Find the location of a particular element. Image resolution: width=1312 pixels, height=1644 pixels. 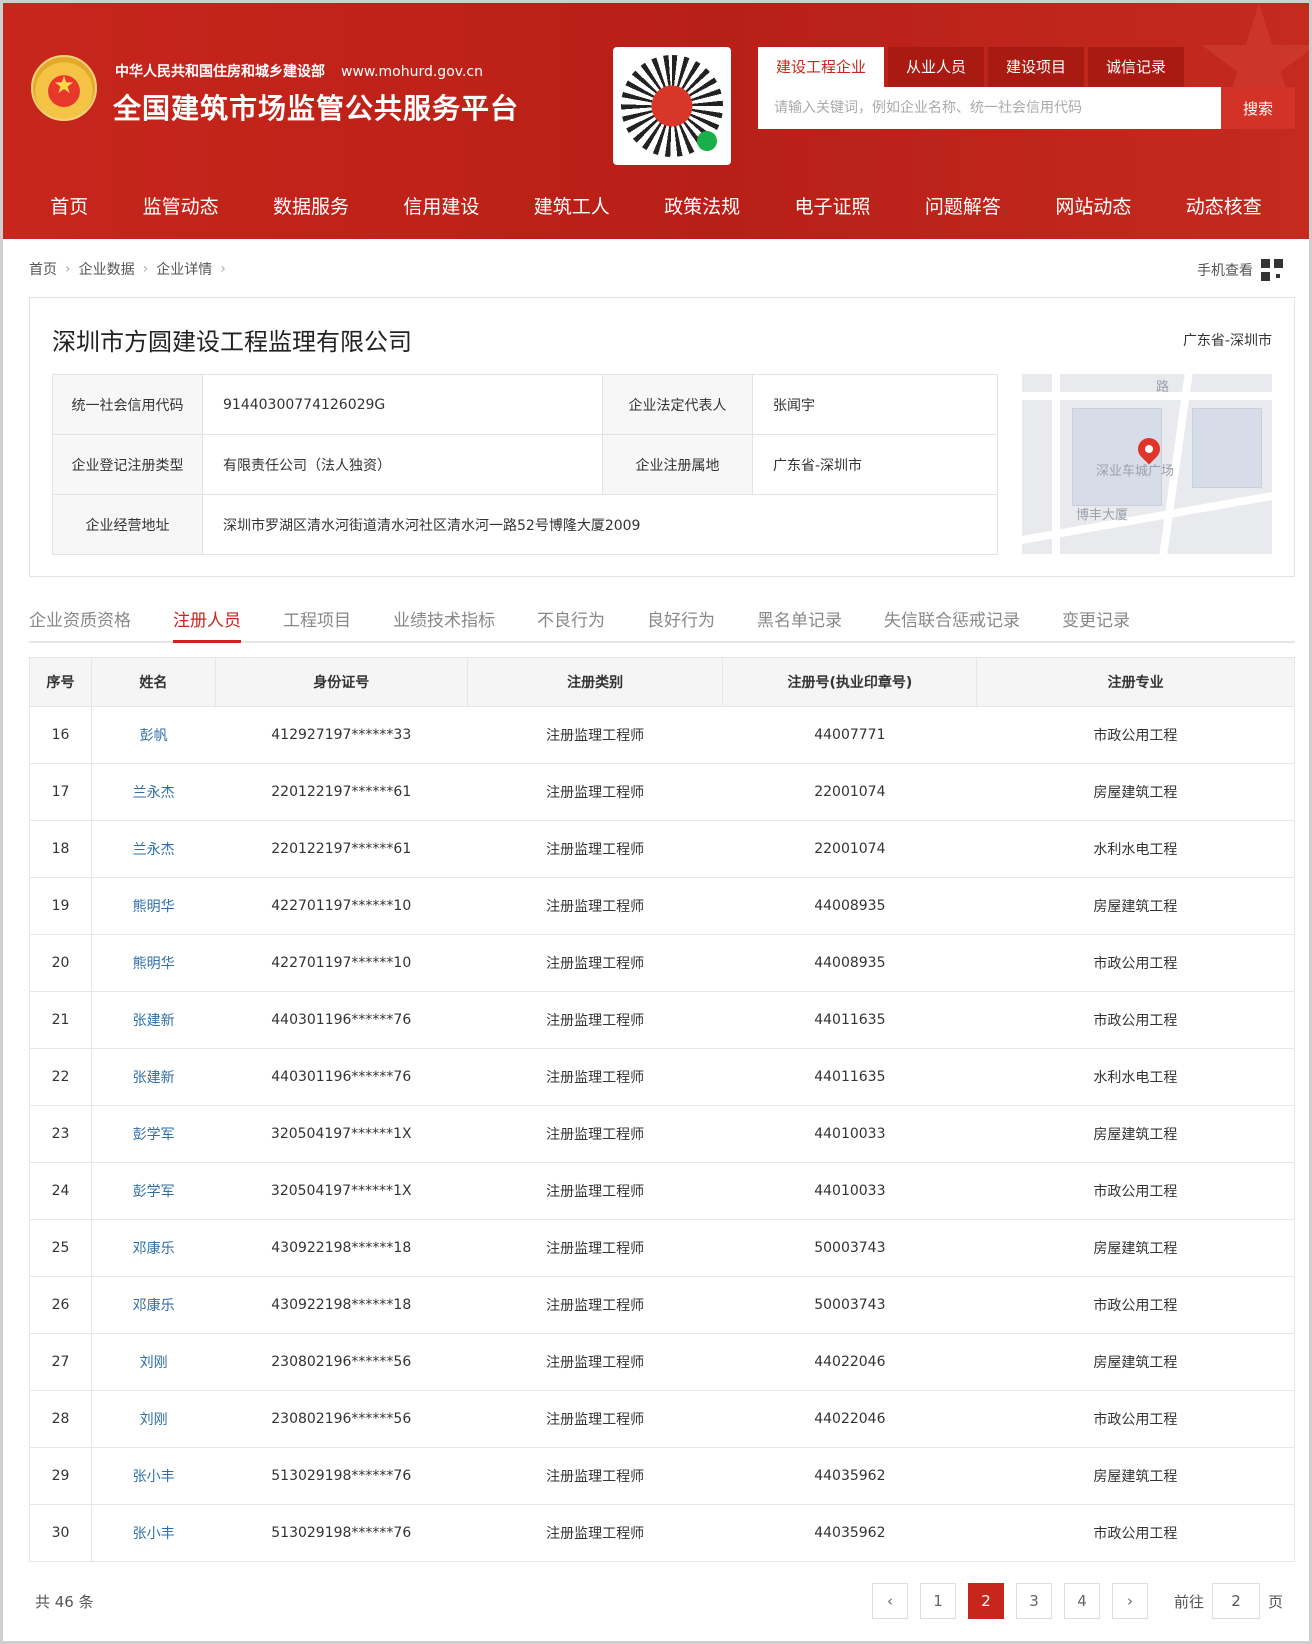

search-tab-enterprise: 建设工程企业 is located at coordinates (821, 67).